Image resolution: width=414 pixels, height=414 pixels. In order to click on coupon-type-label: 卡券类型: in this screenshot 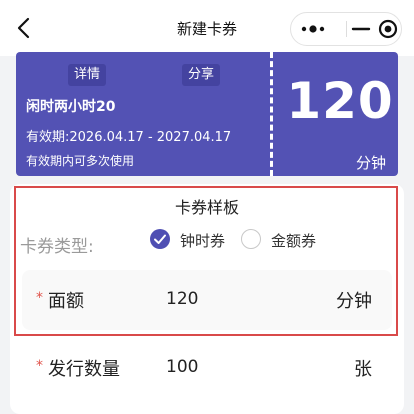, I will do `click(57, 247)`.